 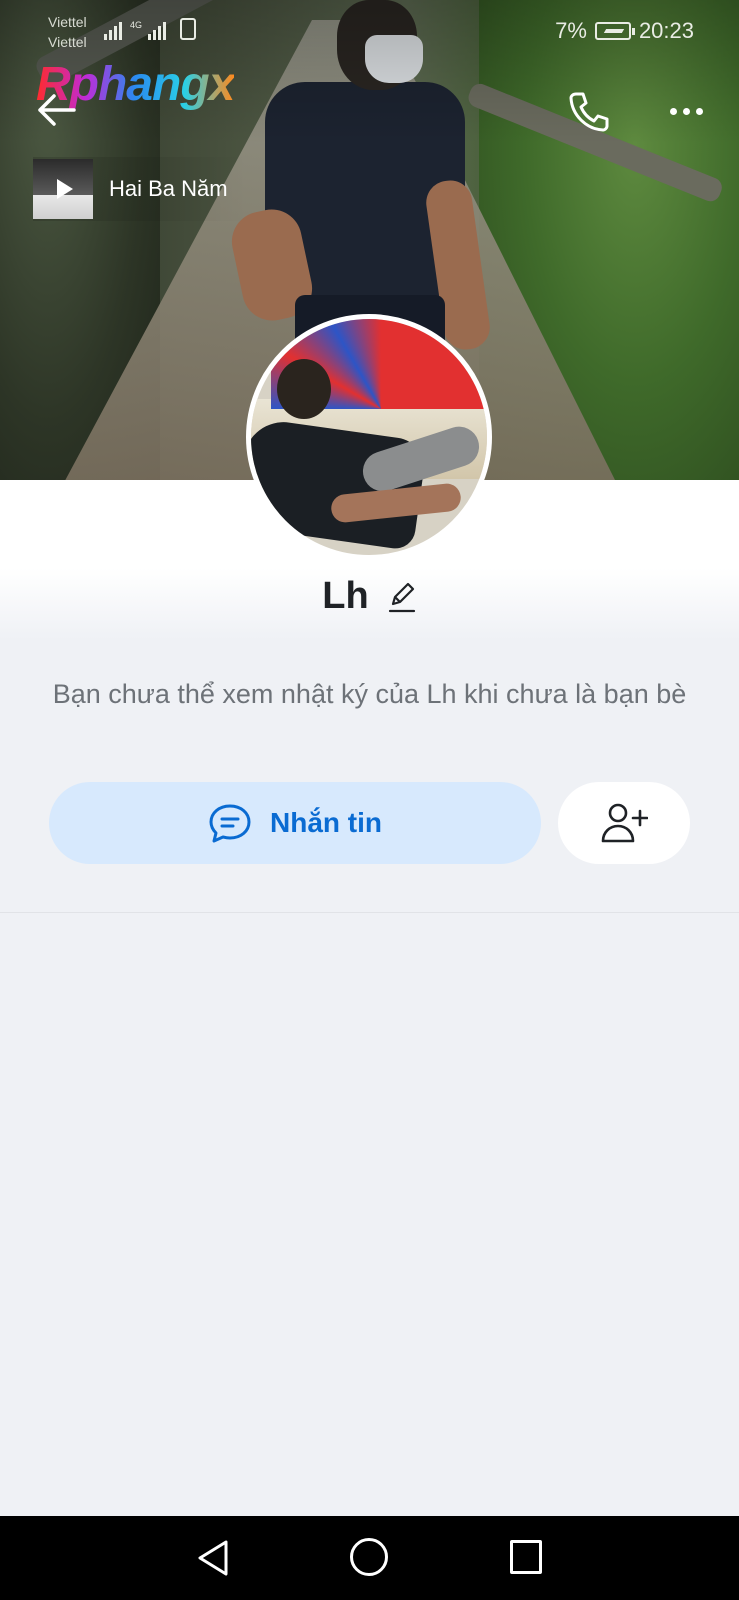 What do you see at coordinates (345, 596) in the screenshot?
I see `profile-name: Lh` at bounding box center [345, 596].